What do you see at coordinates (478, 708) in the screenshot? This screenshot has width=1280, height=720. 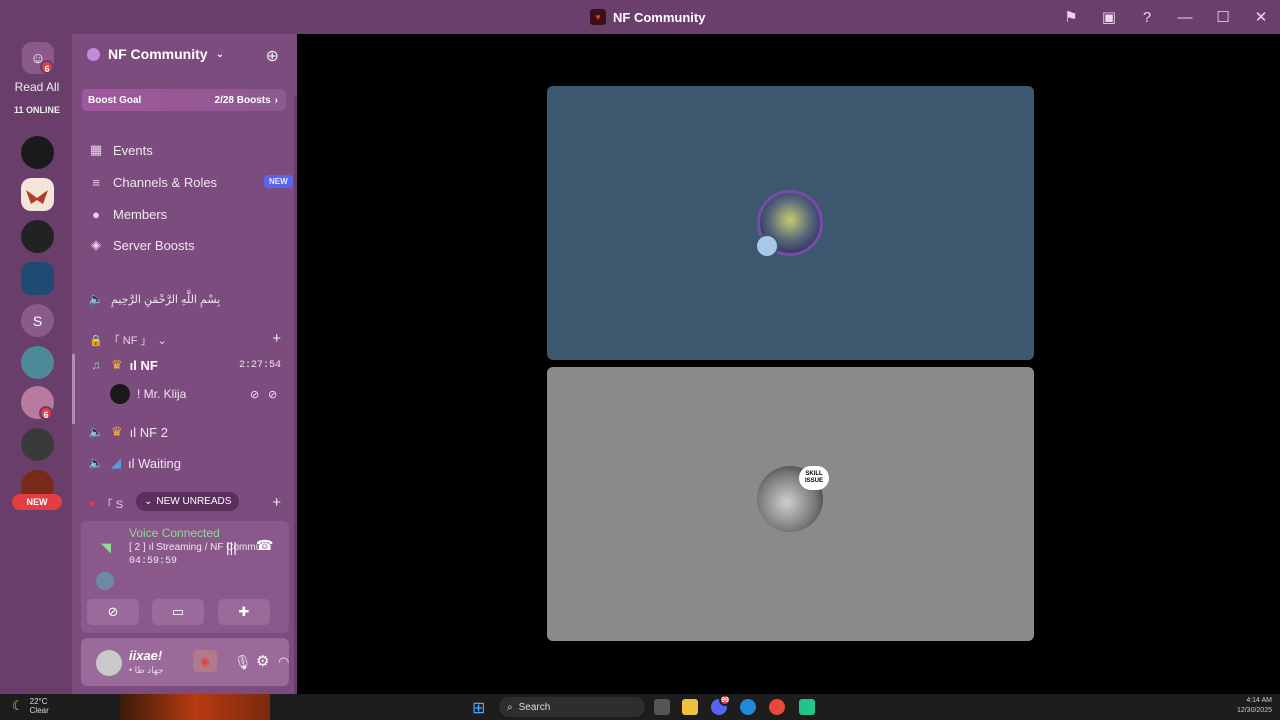 I see `start-icon: ⊞` at bounding box center [478, 708].